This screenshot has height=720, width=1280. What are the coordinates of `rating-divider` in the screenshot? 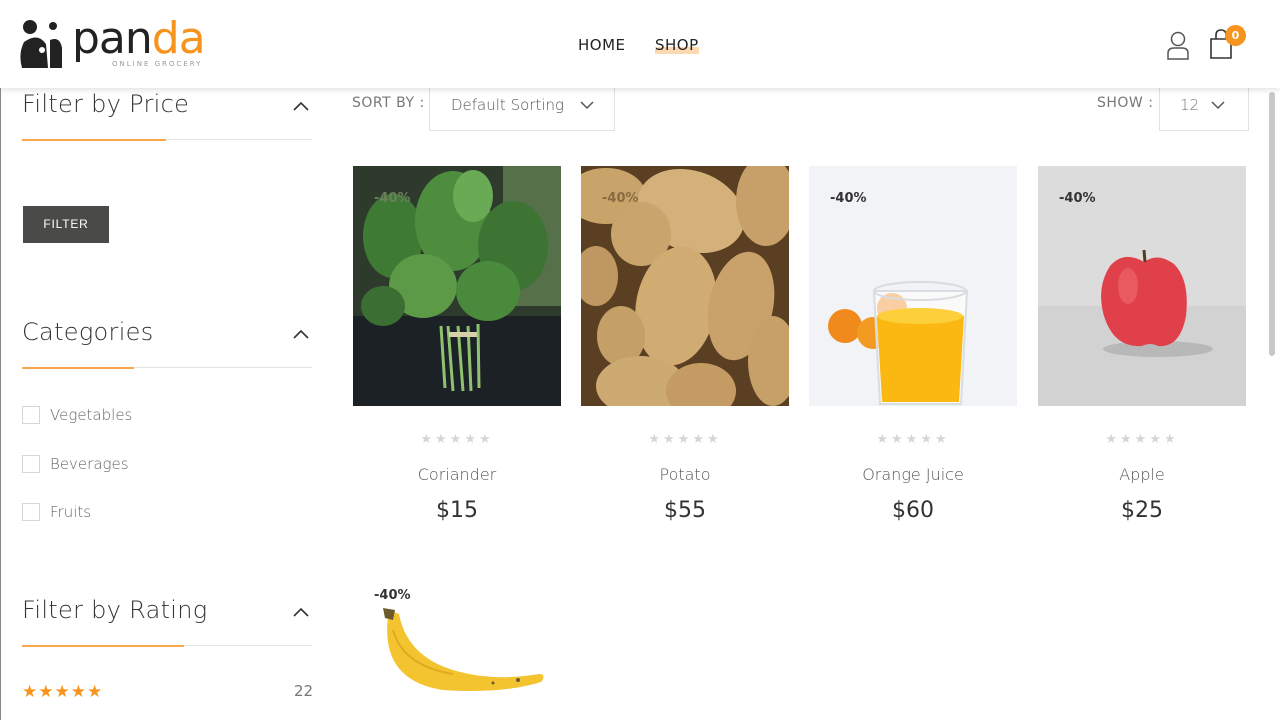 It's located at (167, 646).